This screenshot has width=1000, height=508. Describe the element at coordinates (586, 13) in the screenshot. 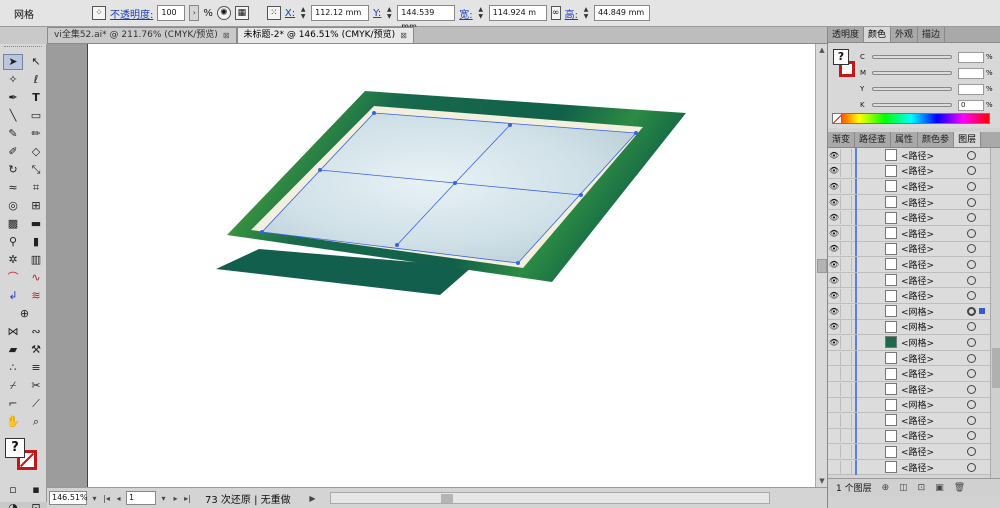

I see `height-stepper: ▲ ▼` at that location.